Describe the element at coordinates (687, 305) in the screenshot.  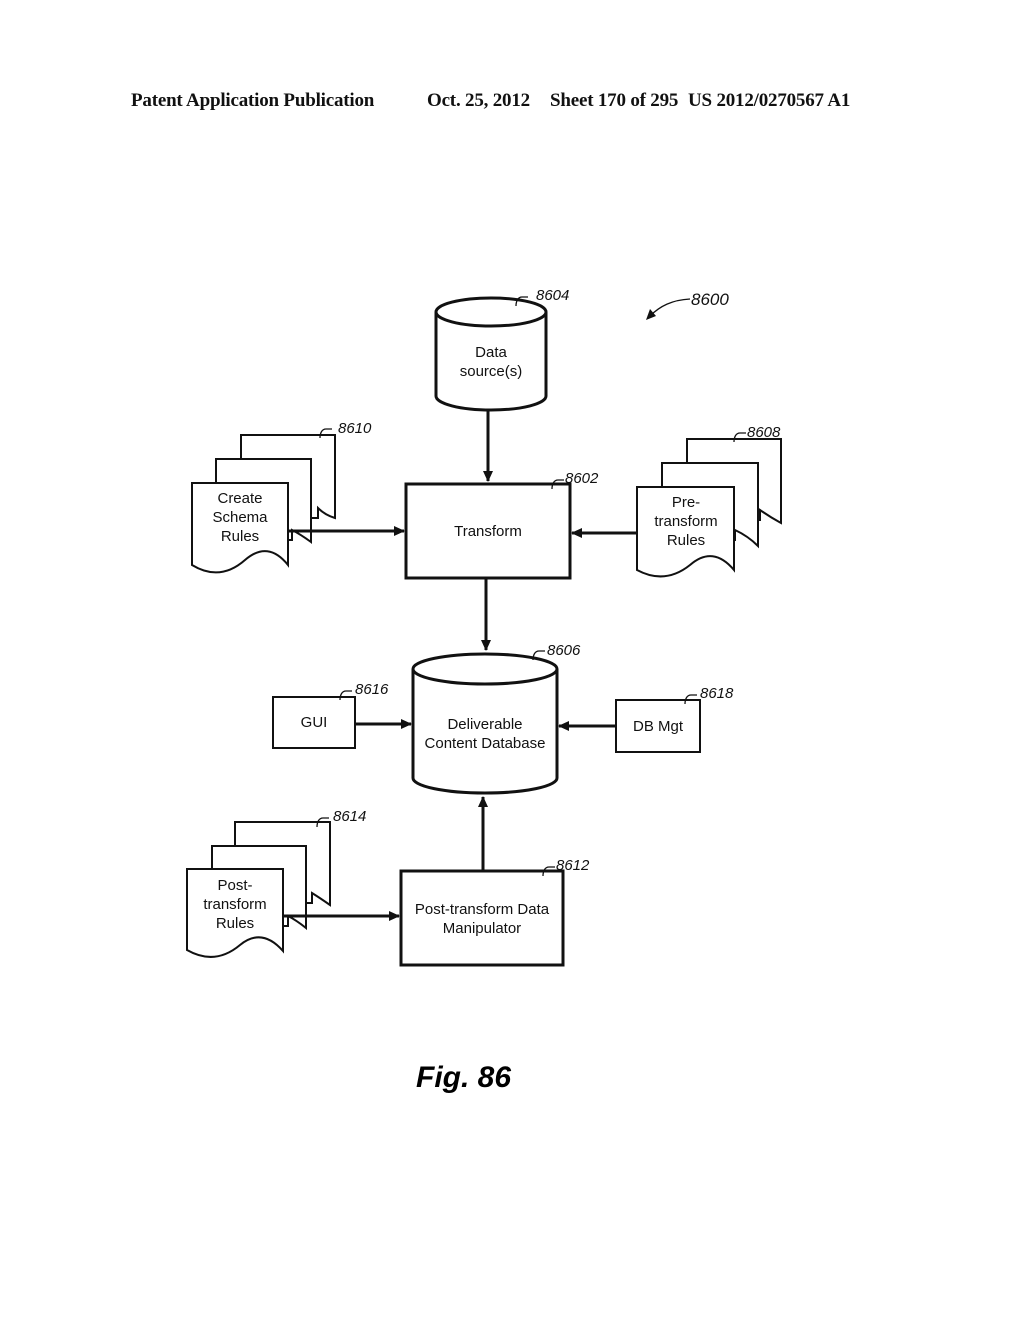
I see `figure-ref-8600: 8600` at that location.